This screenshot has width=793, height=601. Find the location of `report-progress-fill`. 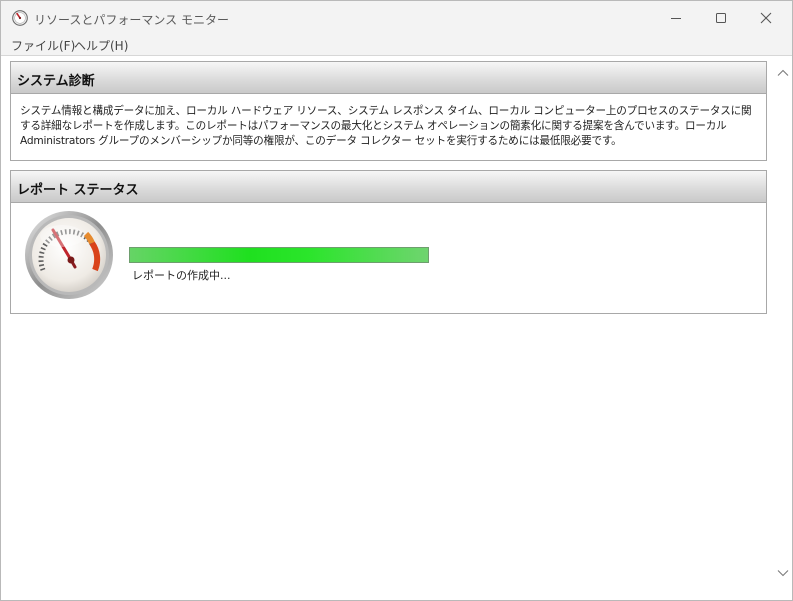

report-progress-fill is located at coordinates (279, 255).